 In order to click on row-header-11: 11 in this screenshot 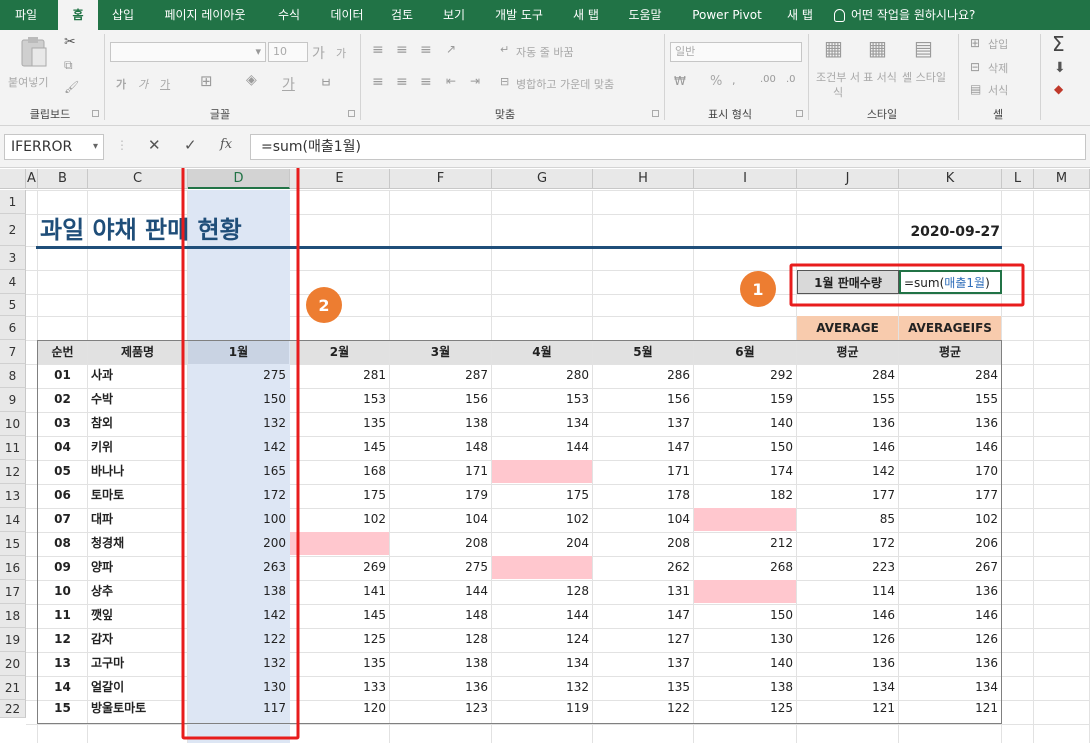, I will do `click(13, 448)`.